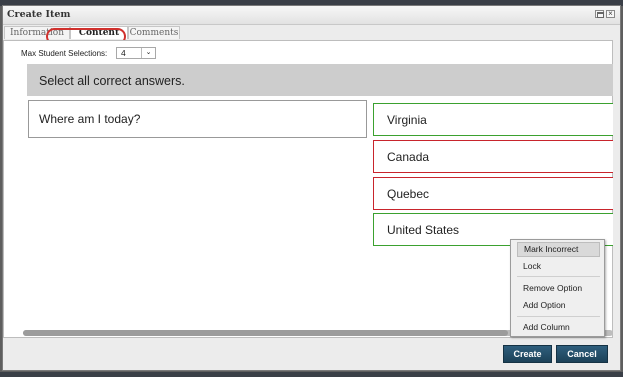 The height and width of the screenshot is (377, 623). Describe the element at coordinates (112, 81) in the screenshot. I see `instruction-text: Select all correct answers.` at that location.